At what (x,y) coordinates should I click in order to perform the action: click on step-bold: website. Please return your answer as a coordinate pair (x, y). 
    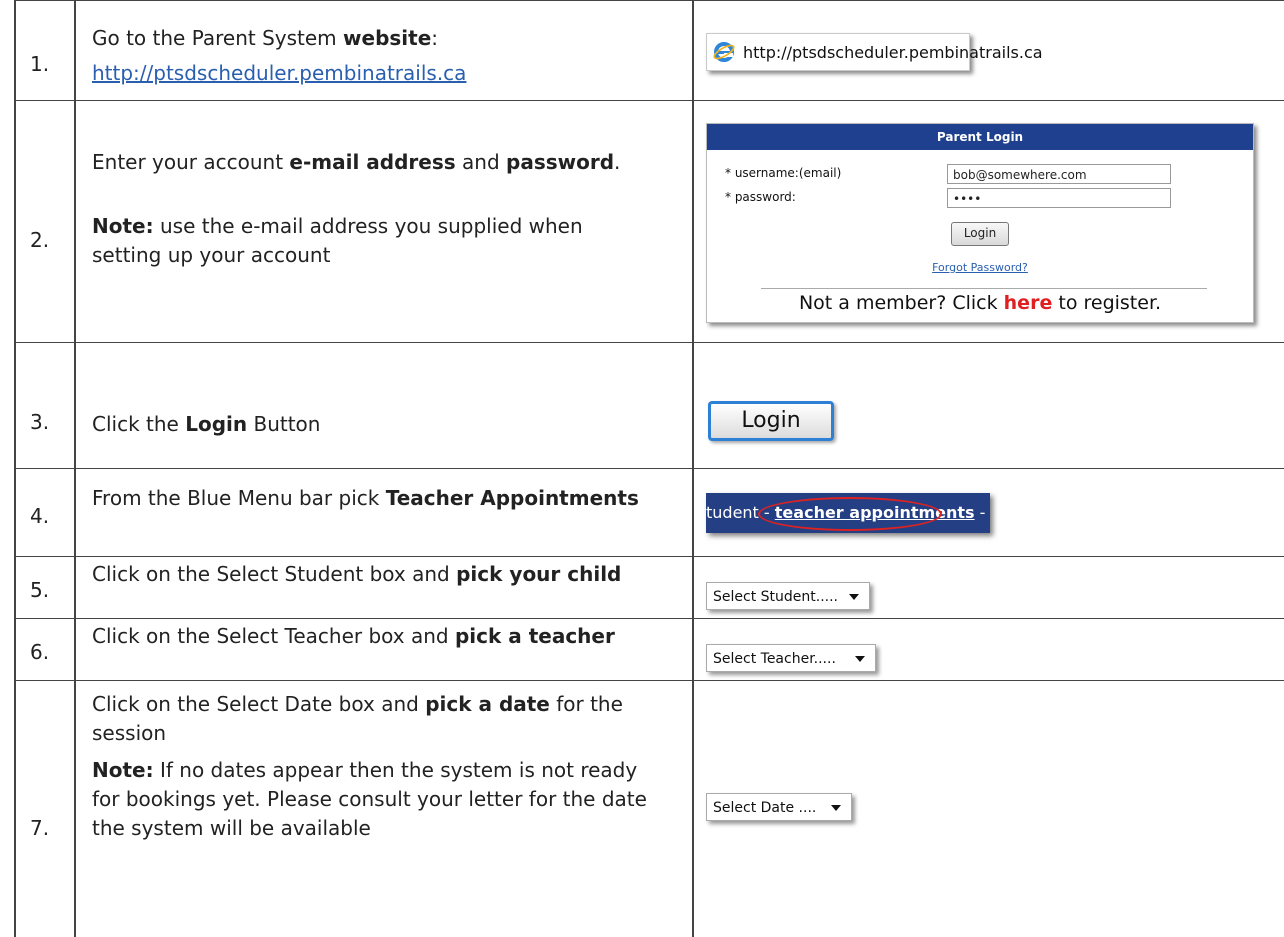
    Looking at the image, I should click on (387, 38).